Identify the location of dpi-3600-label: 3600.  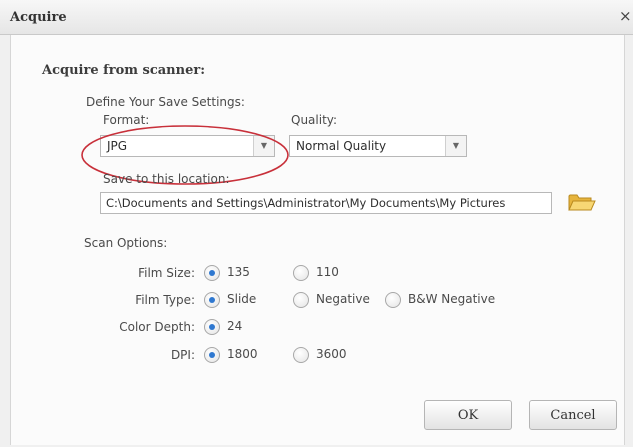
(331, 354).